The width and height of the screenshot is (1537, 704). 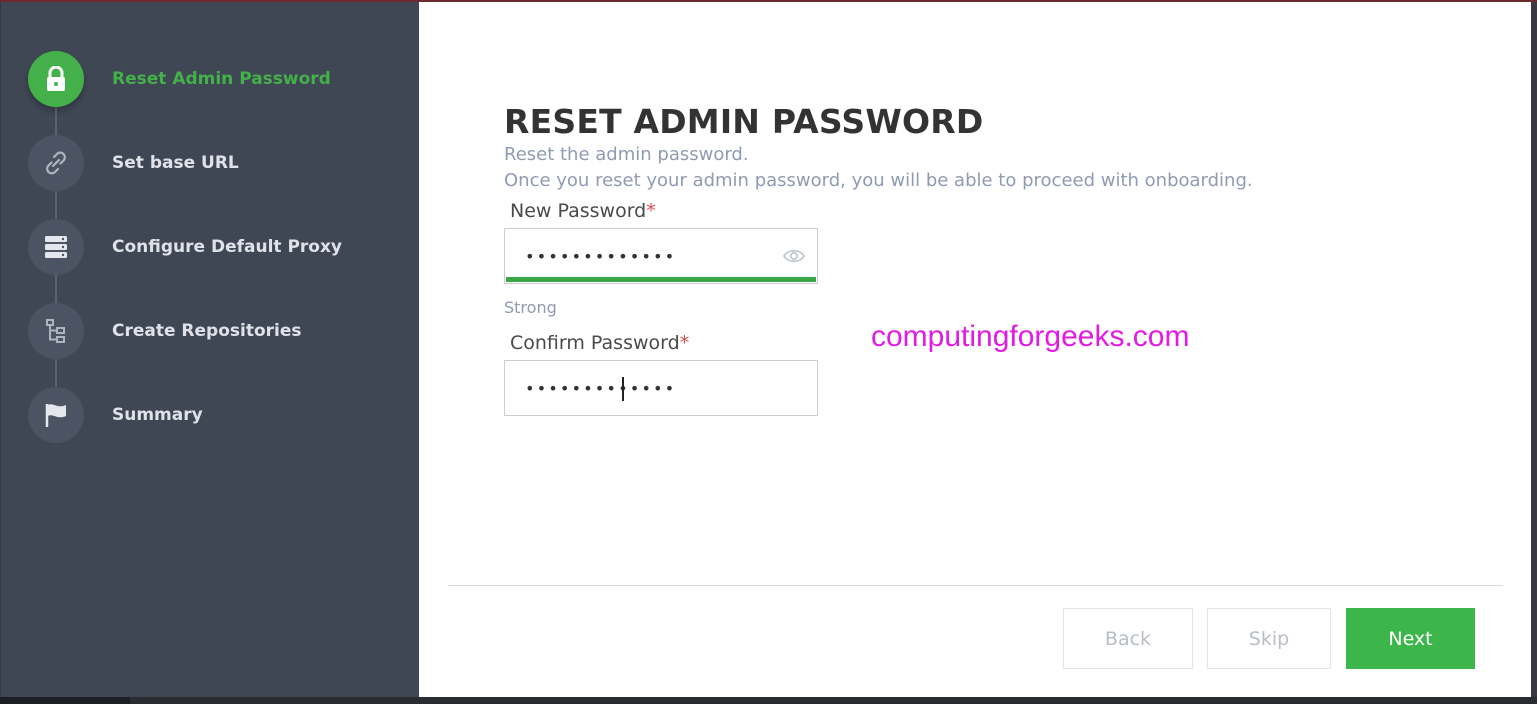 What do you see at coordinates (157, 415) in the screenshot?
I see `step-label: Summary` at bounding box center [157, 415].